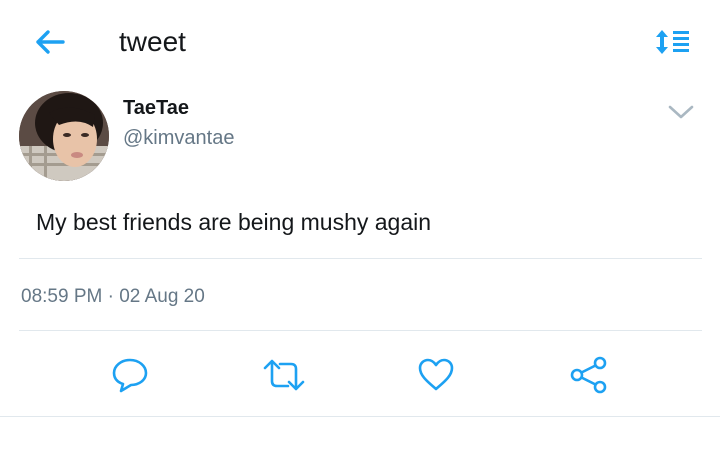 This screenshot has height=471, width=720. I want to click on share-button, so click(589, 375).